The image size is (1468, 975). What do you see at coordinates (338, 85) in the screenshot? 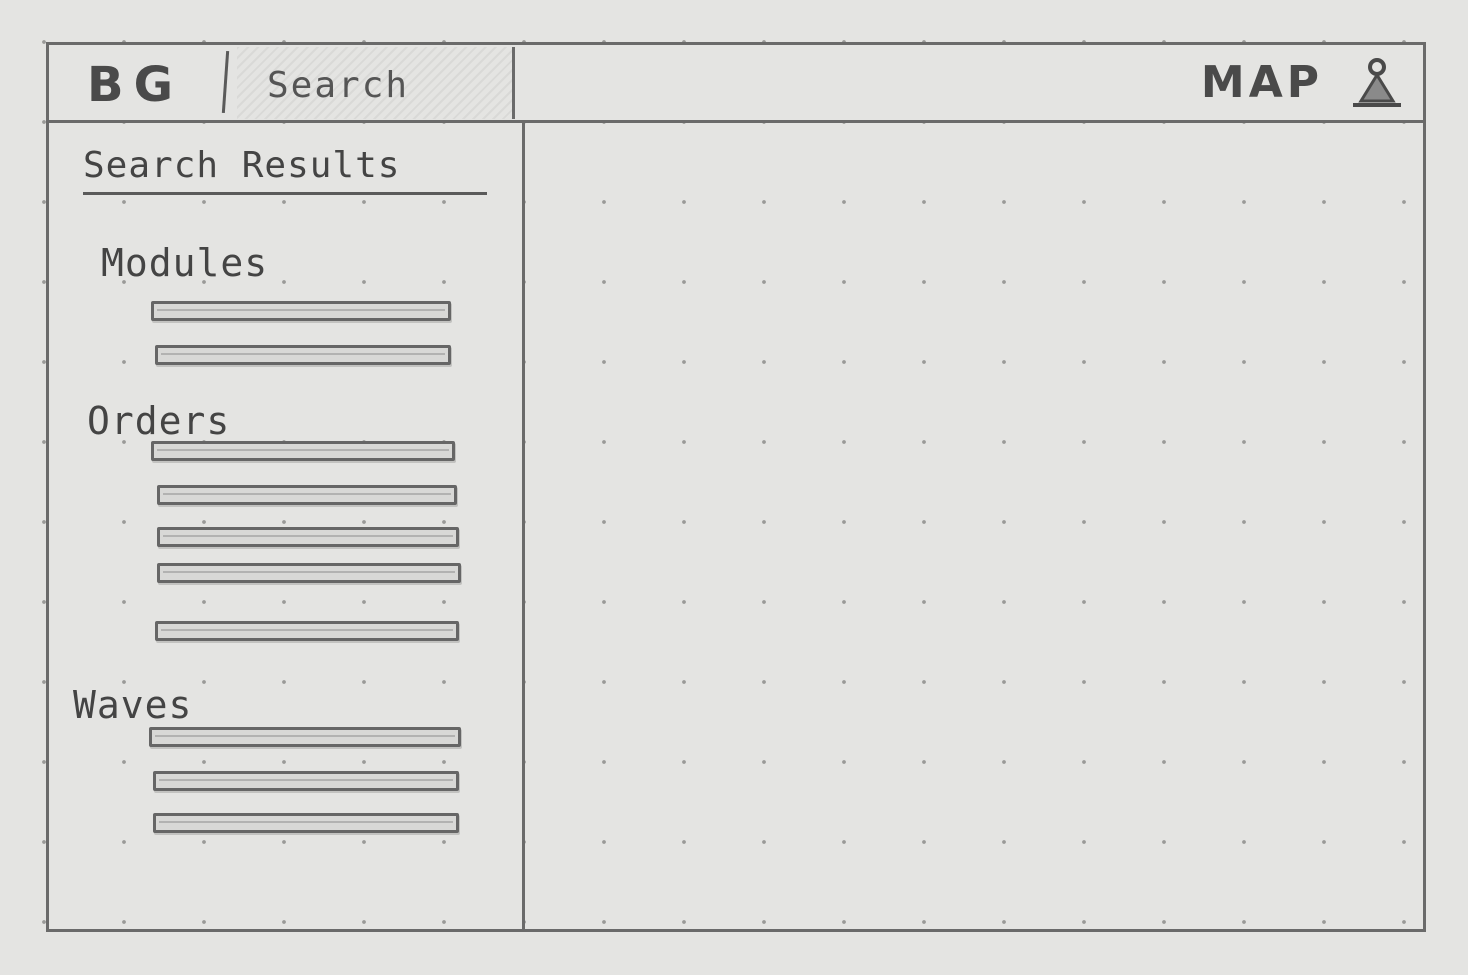
I see `search-input-text: Search` at bounding box center [338, 85].